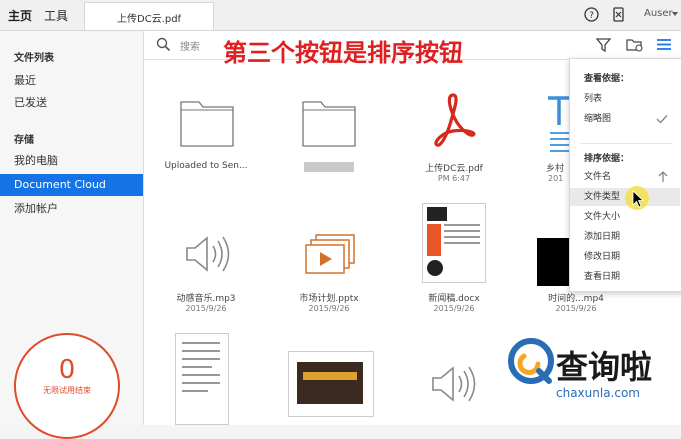 This screenshot has width=681, height=439. Describe the element at coordinates (559, 124) in the screenshot. I see `text-doc-icon` at that location.